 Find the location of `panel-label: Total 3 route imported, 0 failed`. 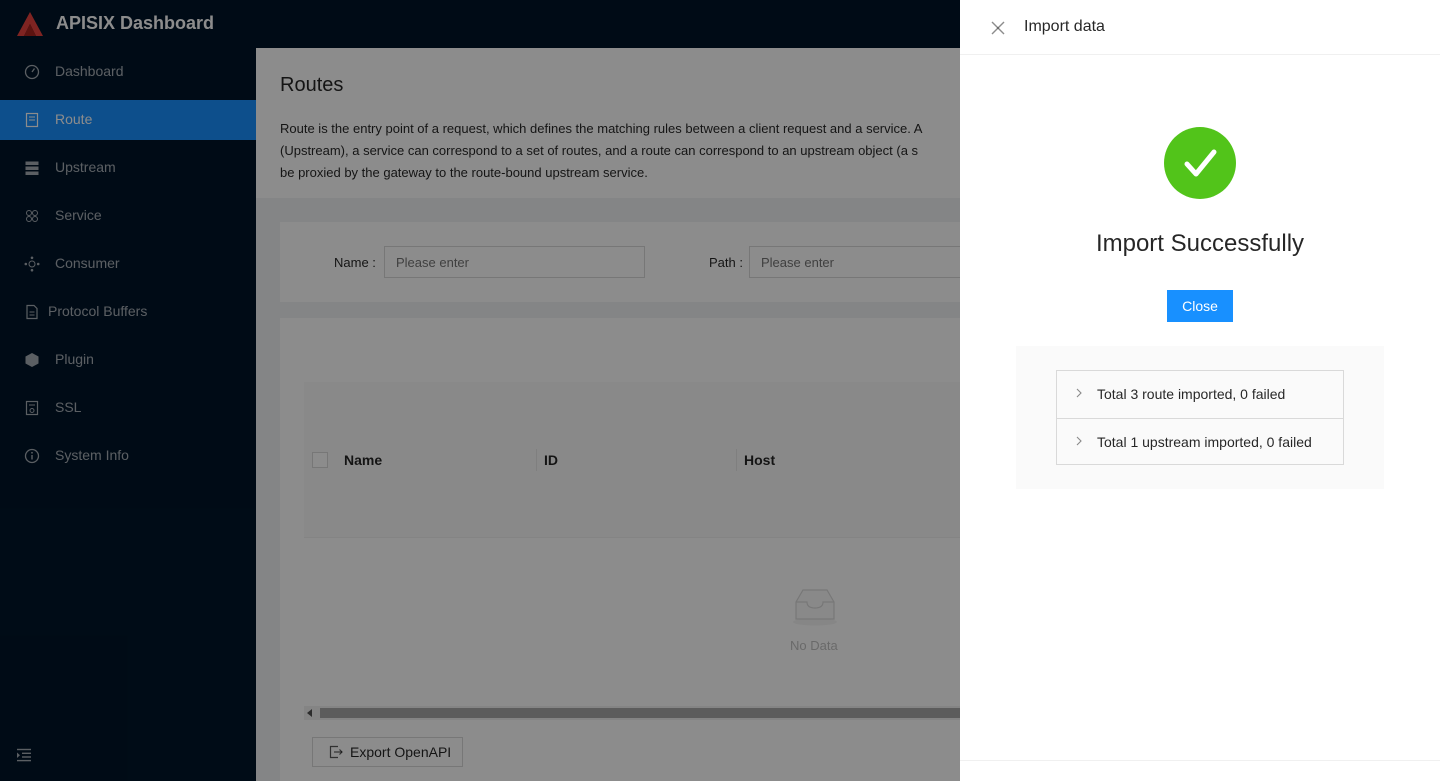

panel-label: Total 3 route imported, 0 failed is located at coordinates (1191, 394).